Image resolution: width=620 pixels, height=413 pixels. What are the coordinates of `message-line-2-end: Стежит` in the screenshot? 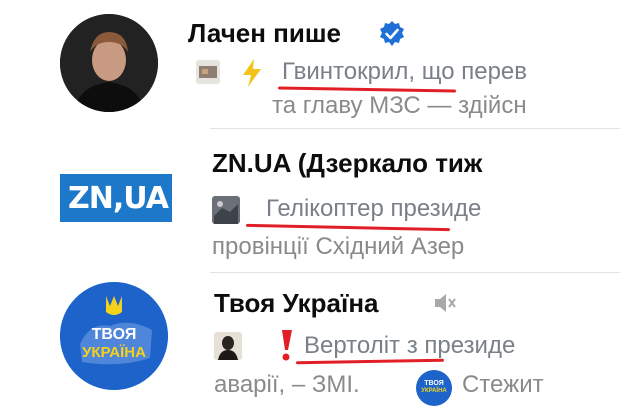 It's located at (503, 384).